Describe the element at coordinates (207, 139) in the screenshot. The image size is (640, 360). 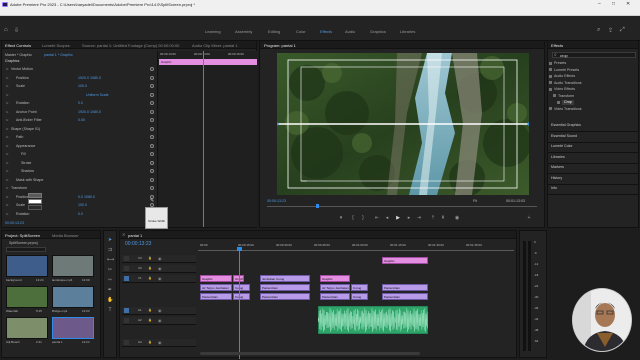
I see `ec-mini-timeline` at that location.